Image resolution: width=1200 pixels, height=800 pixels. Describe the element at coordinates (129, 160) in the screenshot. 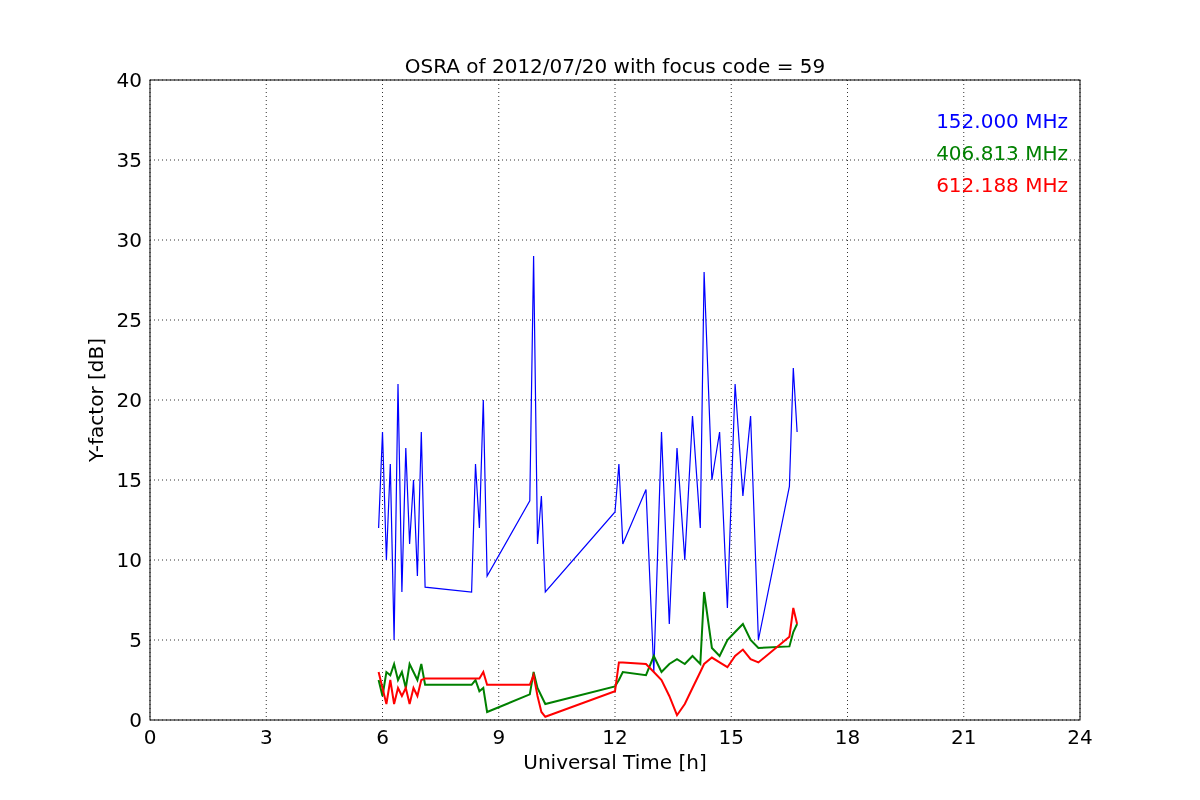

I see `y-tick-label: 35` at that location.